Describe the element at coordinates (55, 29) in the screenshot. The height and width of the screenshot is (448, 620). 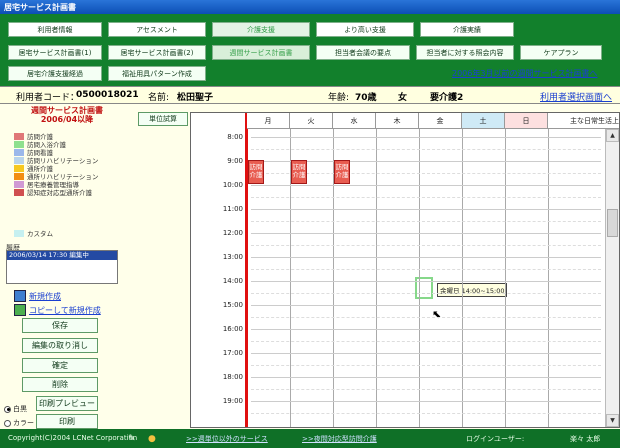
I see `nav-user-info-button: 利用者情報` at that location.